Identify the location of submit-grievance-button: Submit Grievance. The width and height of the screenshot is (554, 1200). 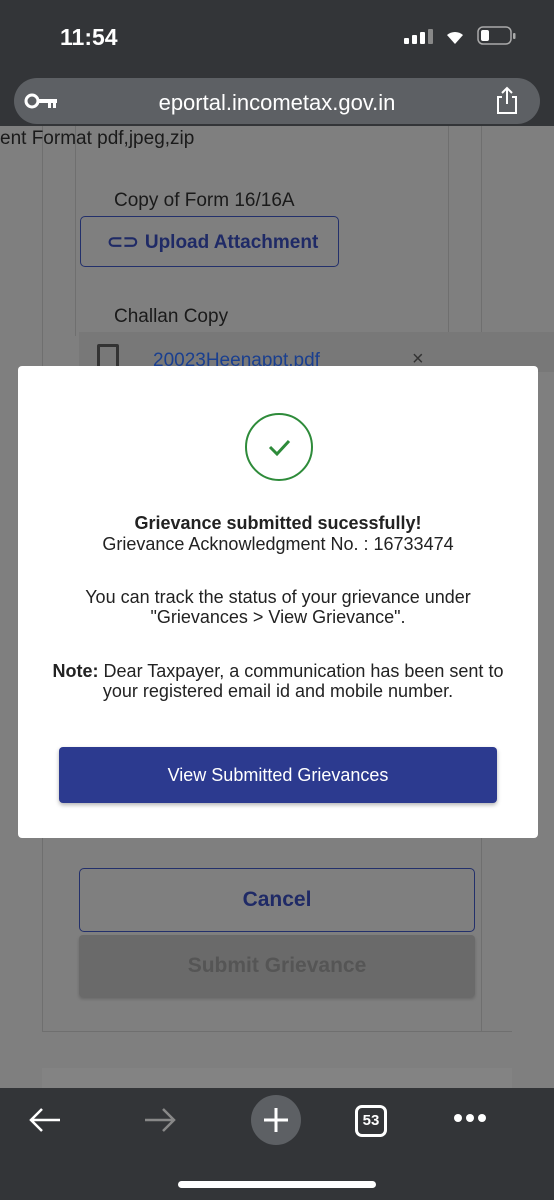
(277, 966).